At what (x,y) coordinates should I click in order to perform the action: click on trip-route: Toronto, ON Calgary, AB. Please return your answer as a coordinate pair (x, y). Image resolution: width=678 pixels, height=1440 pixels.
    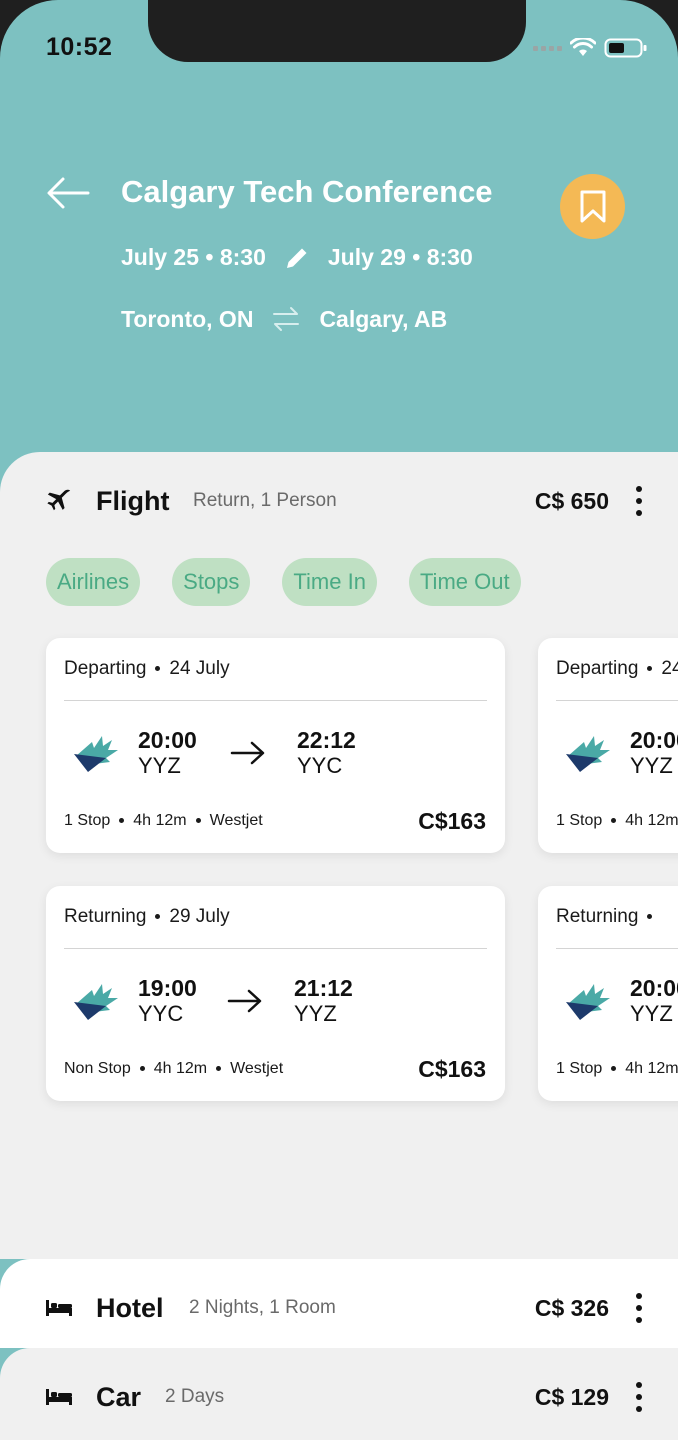
    Looking at the image, I should click on (284, 319).